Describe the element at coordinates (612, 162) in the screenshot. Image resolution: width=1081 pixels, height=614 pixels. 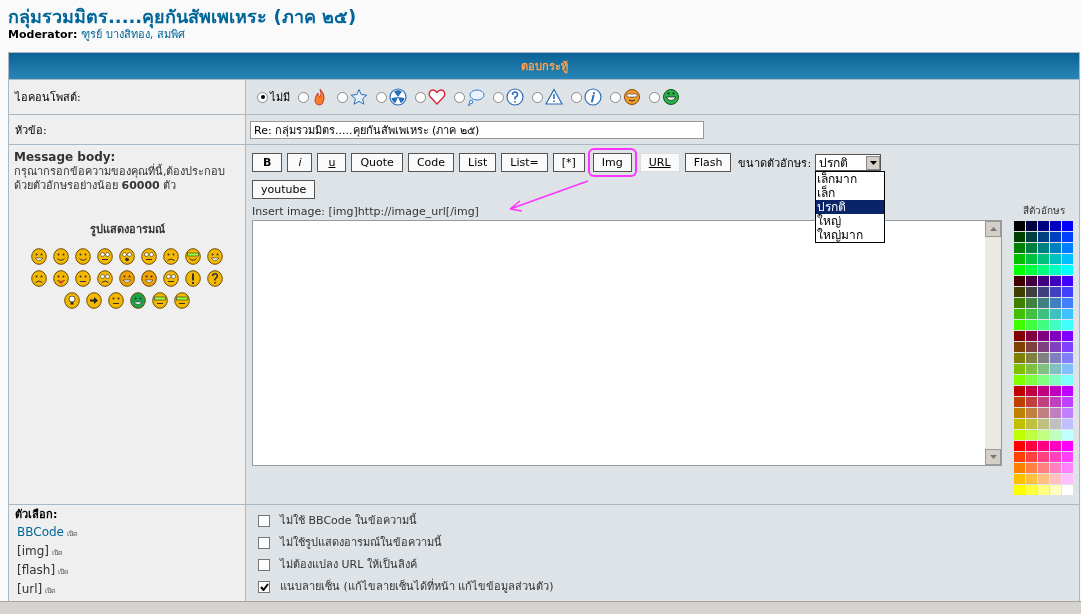
I see `format-button: Img` at that location.